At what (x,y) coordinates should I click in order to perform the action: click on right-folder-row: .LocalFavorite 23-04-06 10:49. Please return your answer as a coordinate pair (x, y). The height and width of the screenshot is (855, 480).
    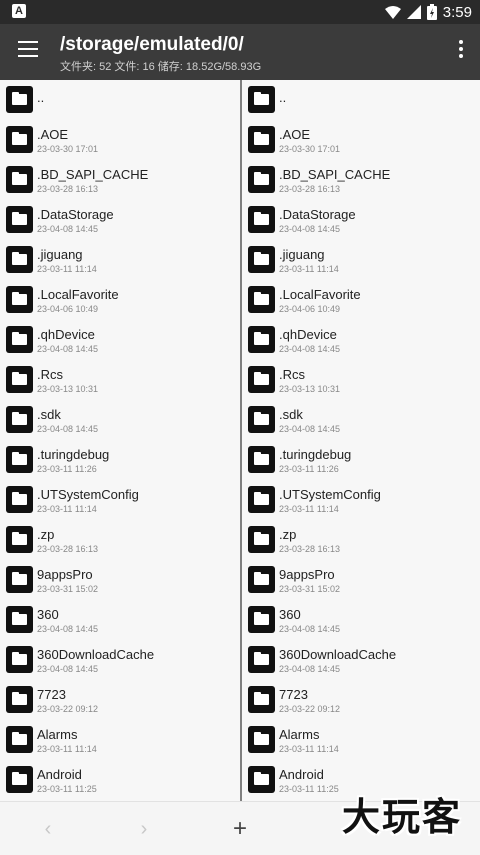
    Looking at the image, I should click on (361, 300).